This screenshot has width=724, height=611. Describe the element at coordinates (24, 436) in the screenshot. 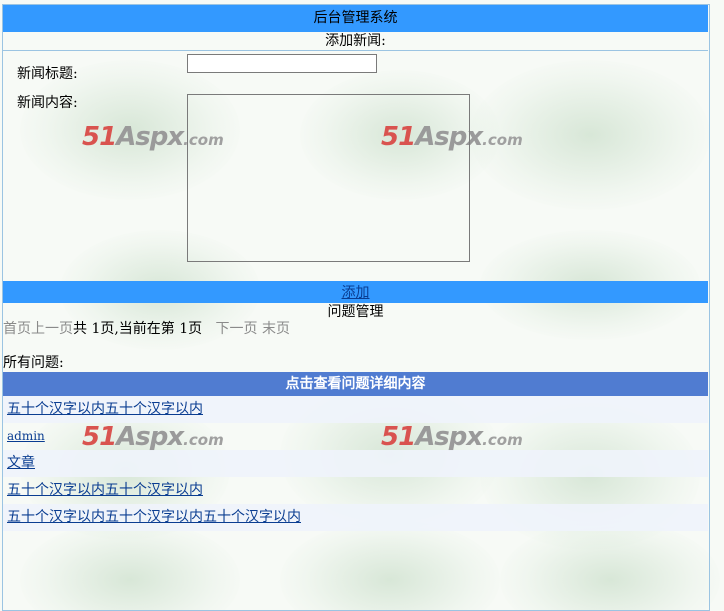

I see `question-link: admin` at that location.